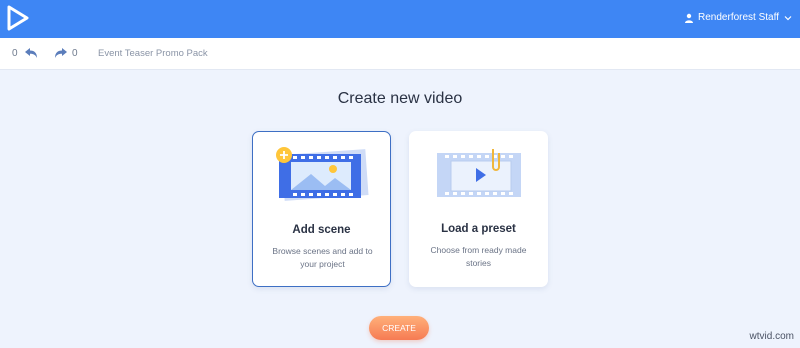 Image resolution: width=800 pixels, height=348 pixels. Describe the element at coordinates (478, 256) in the screenshot. I see `load-preset-description: Choose from ready made stories` at that location.